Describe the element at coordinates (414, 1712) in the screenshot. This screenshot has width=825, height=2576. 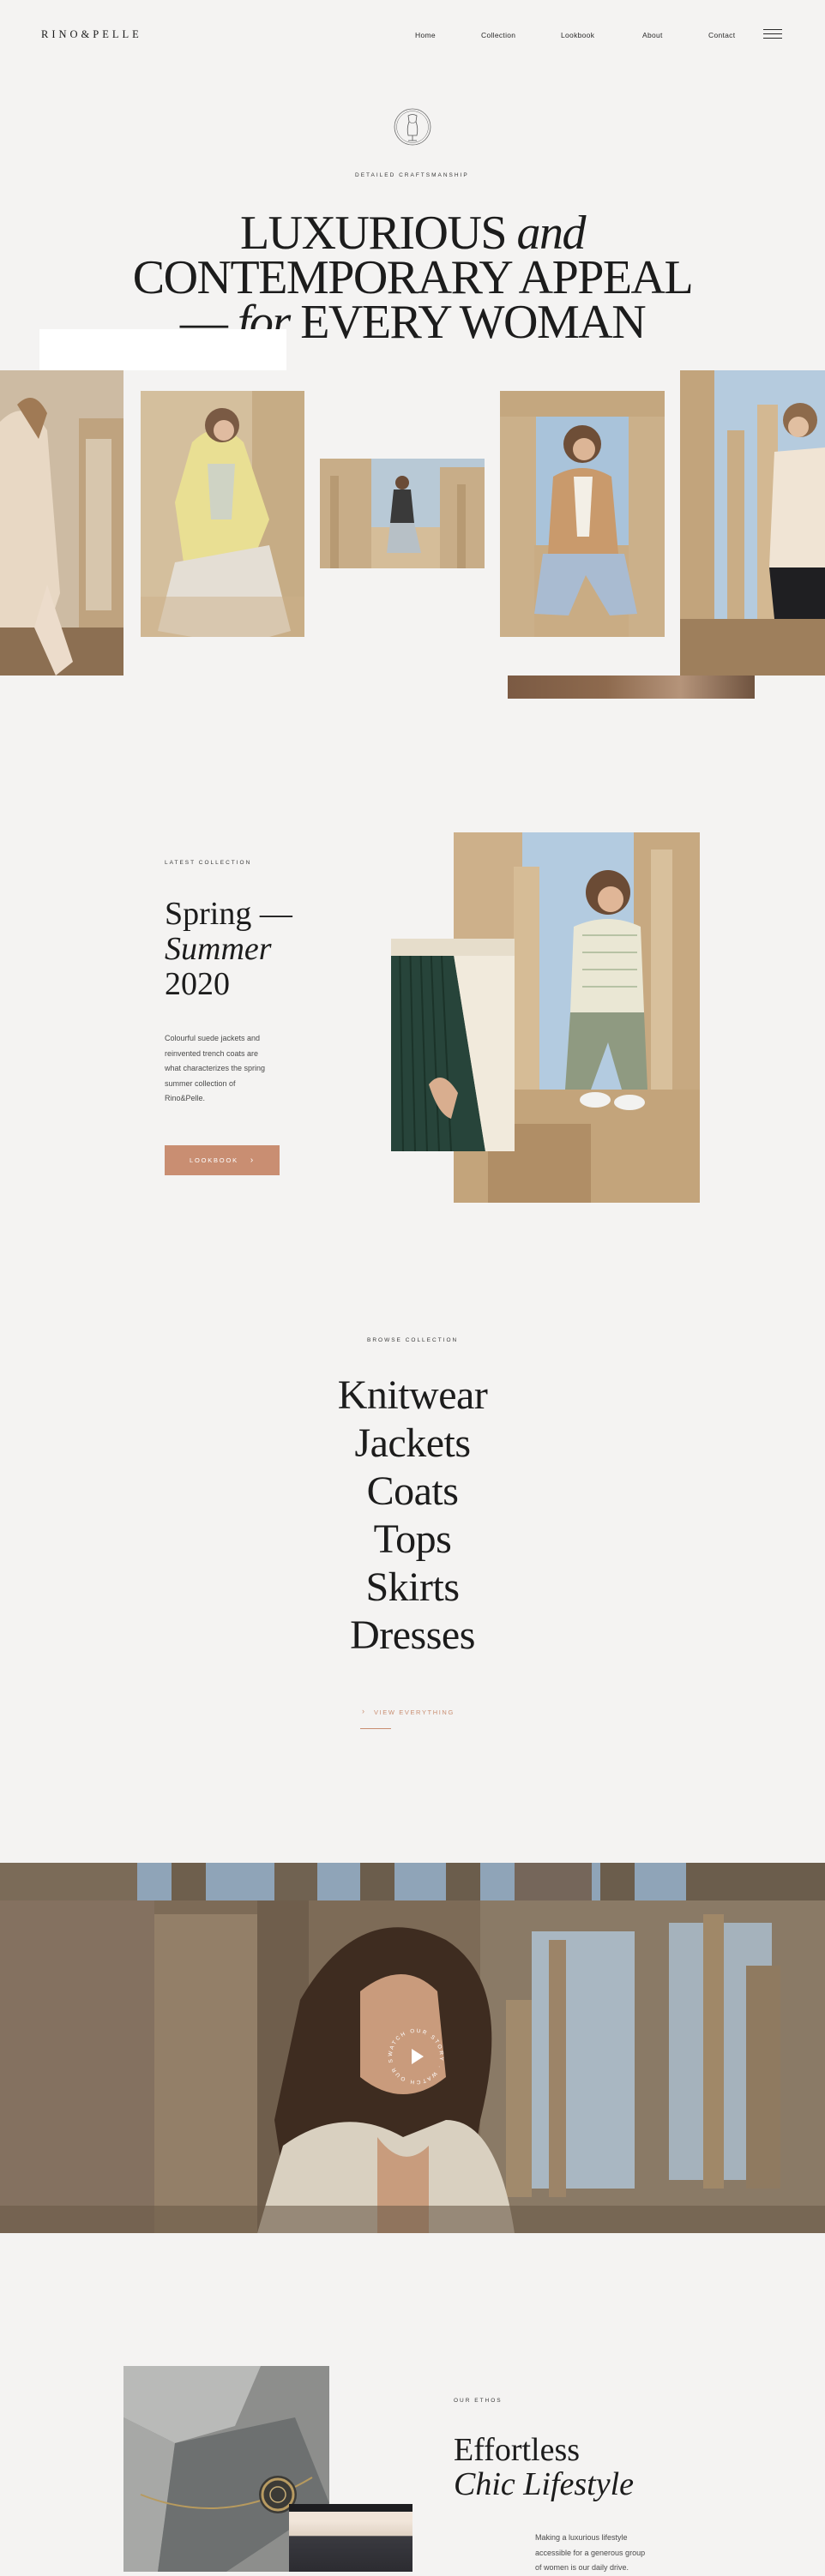
I see `view-everything-link: VIEW EVERYTHING` at that location.